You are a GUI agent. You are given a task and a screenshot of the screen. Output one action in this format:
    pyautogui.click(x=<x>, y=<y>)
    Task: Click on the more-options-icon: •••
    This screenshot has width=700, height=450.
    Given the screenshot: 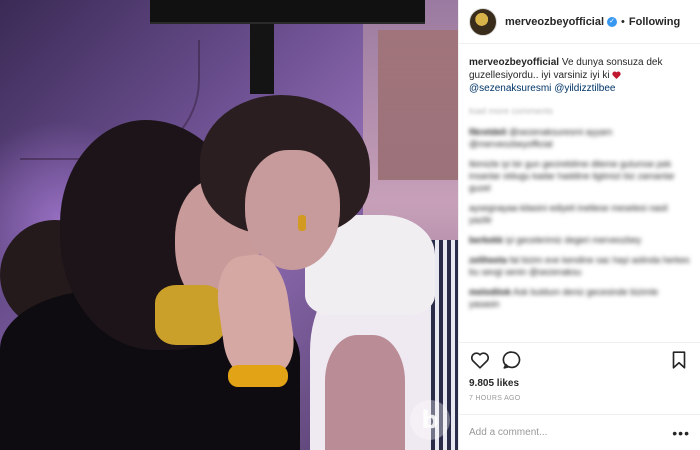 What is the action you would take?
    pyautogui.click(x=681, y=433)
    